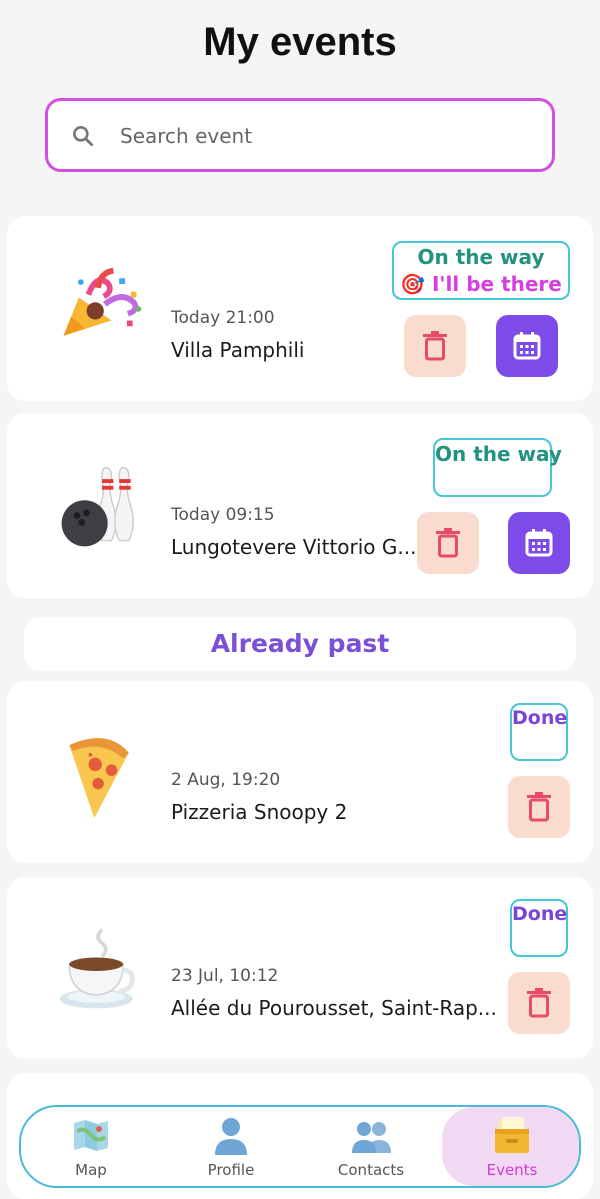  Describe the element at coordinates (259, 812) in the screenshot. I see `event-place: Pizzeria Snoopy 2` at that location.